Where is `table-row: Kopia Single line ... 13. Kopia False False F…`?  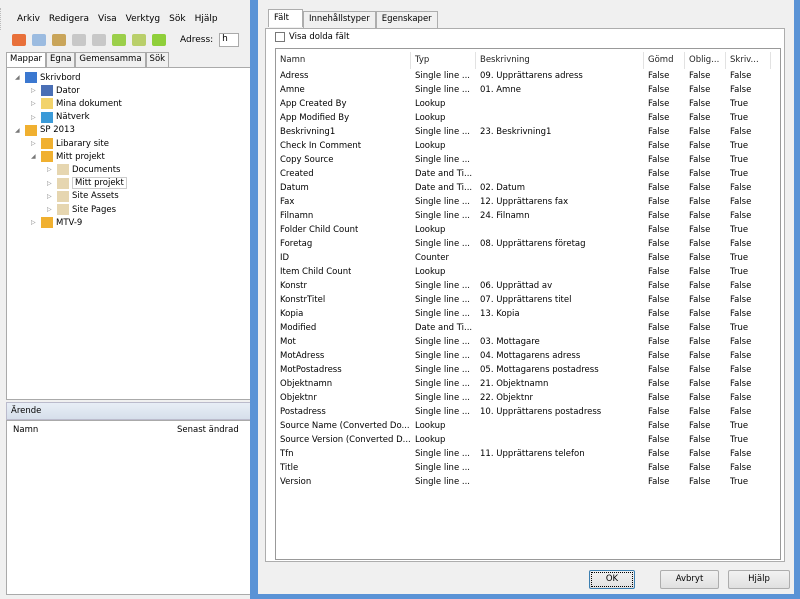
table-row: Kopia Single line ... 13. Kopia False False F… is located at coordinates (526, 315).